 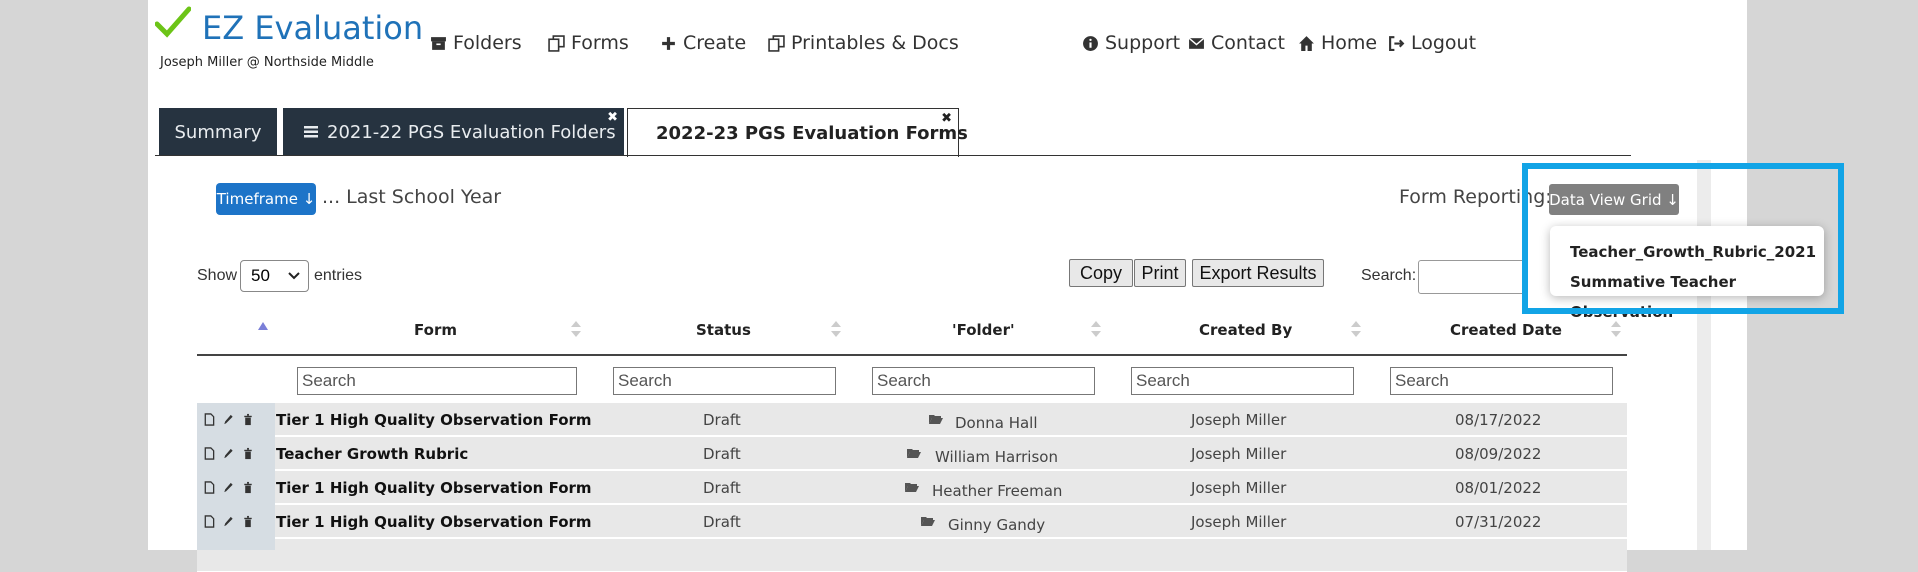 I want to click on sort-asc-icon, so click(x=263, y=326).